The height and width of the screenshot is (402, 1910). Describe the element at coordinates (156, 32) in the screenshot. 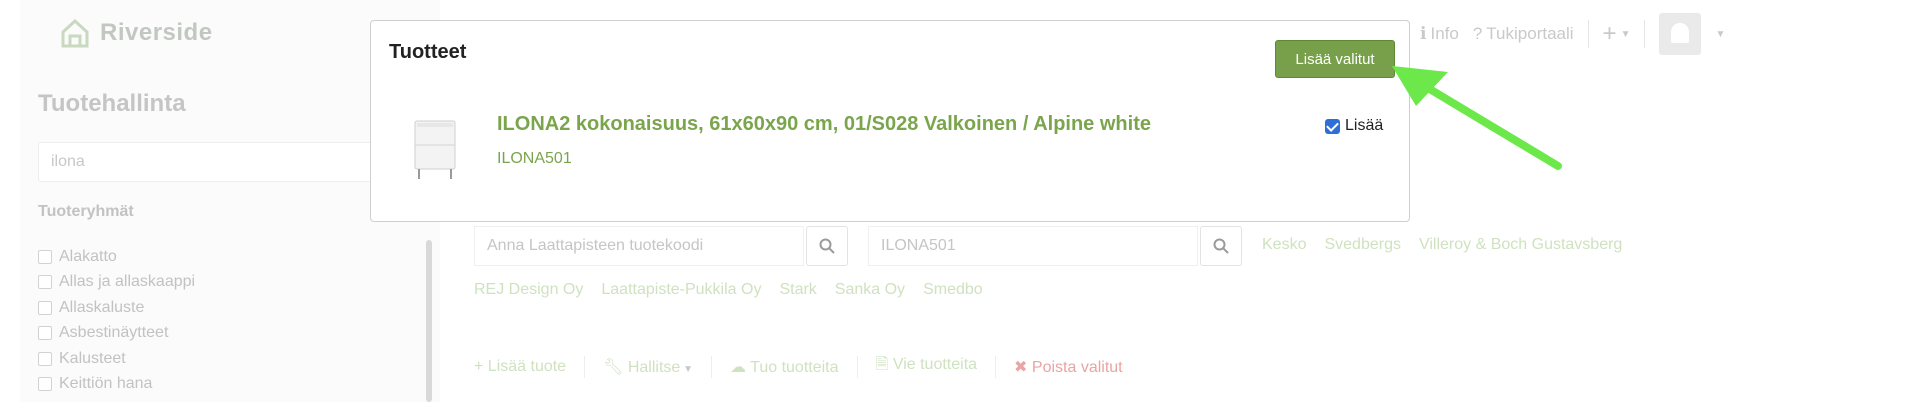

I see `logo-text: Riverside` at that location.